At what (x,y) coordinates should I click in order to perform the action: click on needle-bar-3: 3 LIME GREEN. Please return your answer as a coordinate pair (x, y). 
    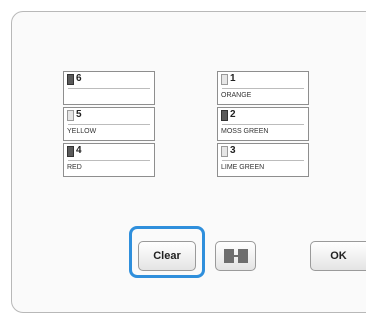
    Looking at the image, I should click on (263, 160).